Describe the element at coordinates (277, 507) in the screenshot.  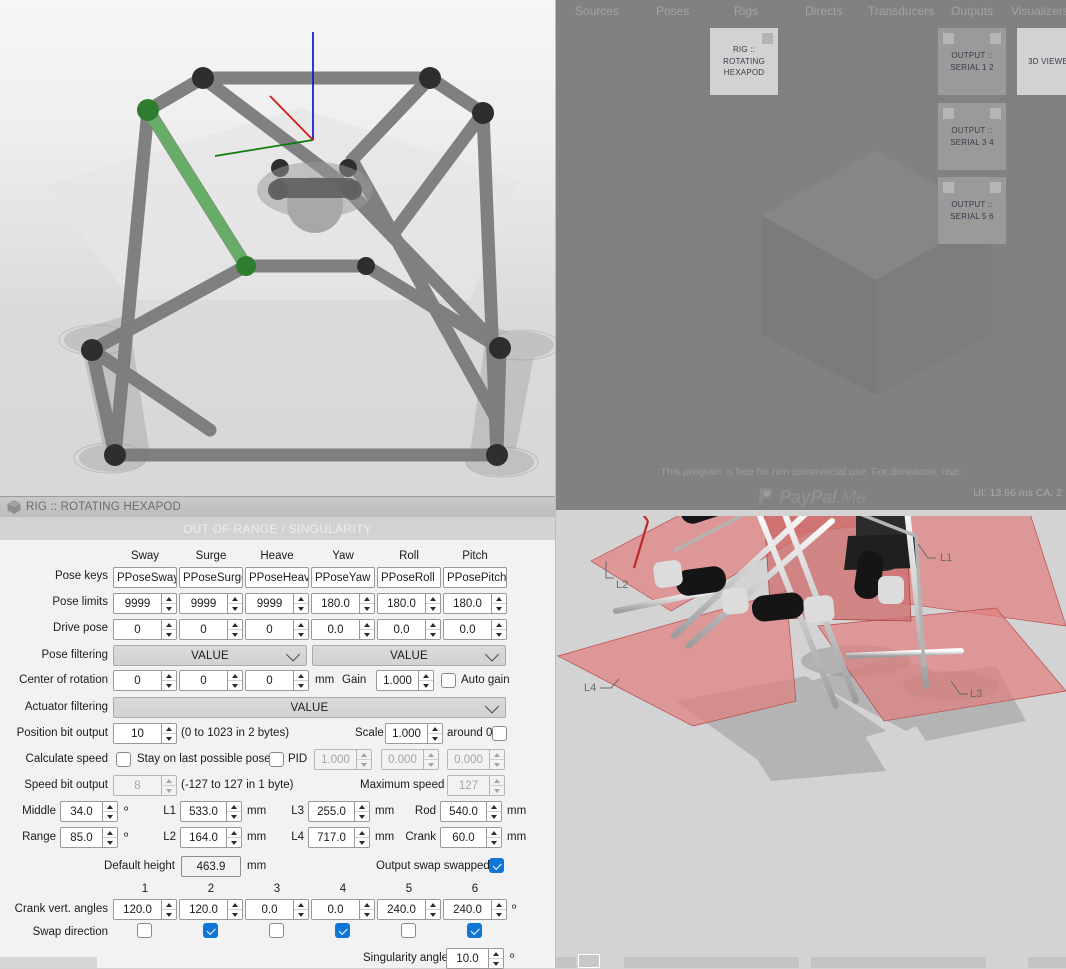
I see `rig-panel-header: RIG :: ROTATING HEXAPOD` at that location.